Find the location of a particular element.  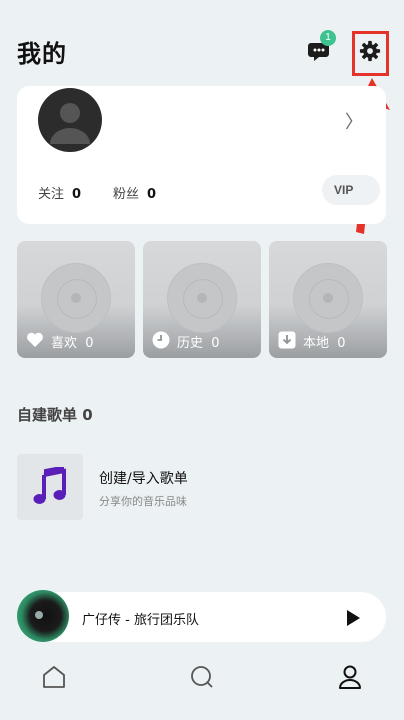

tile-history: 历史 0 is located at coordinates (202, 299).